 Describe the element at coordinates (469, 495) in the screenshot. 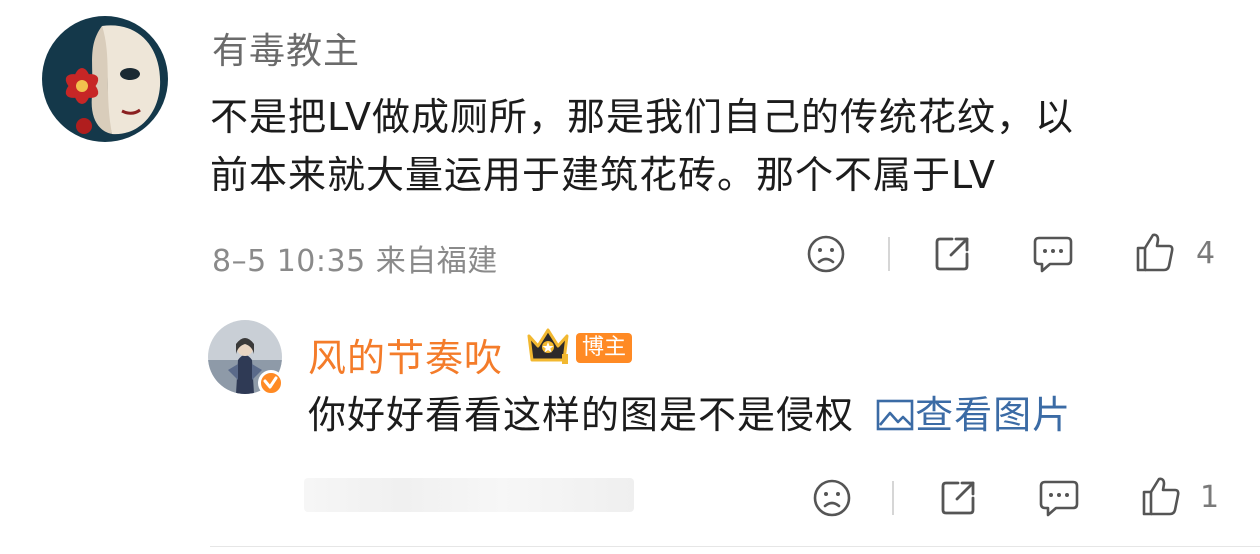

I see `blurred-area` at that location.